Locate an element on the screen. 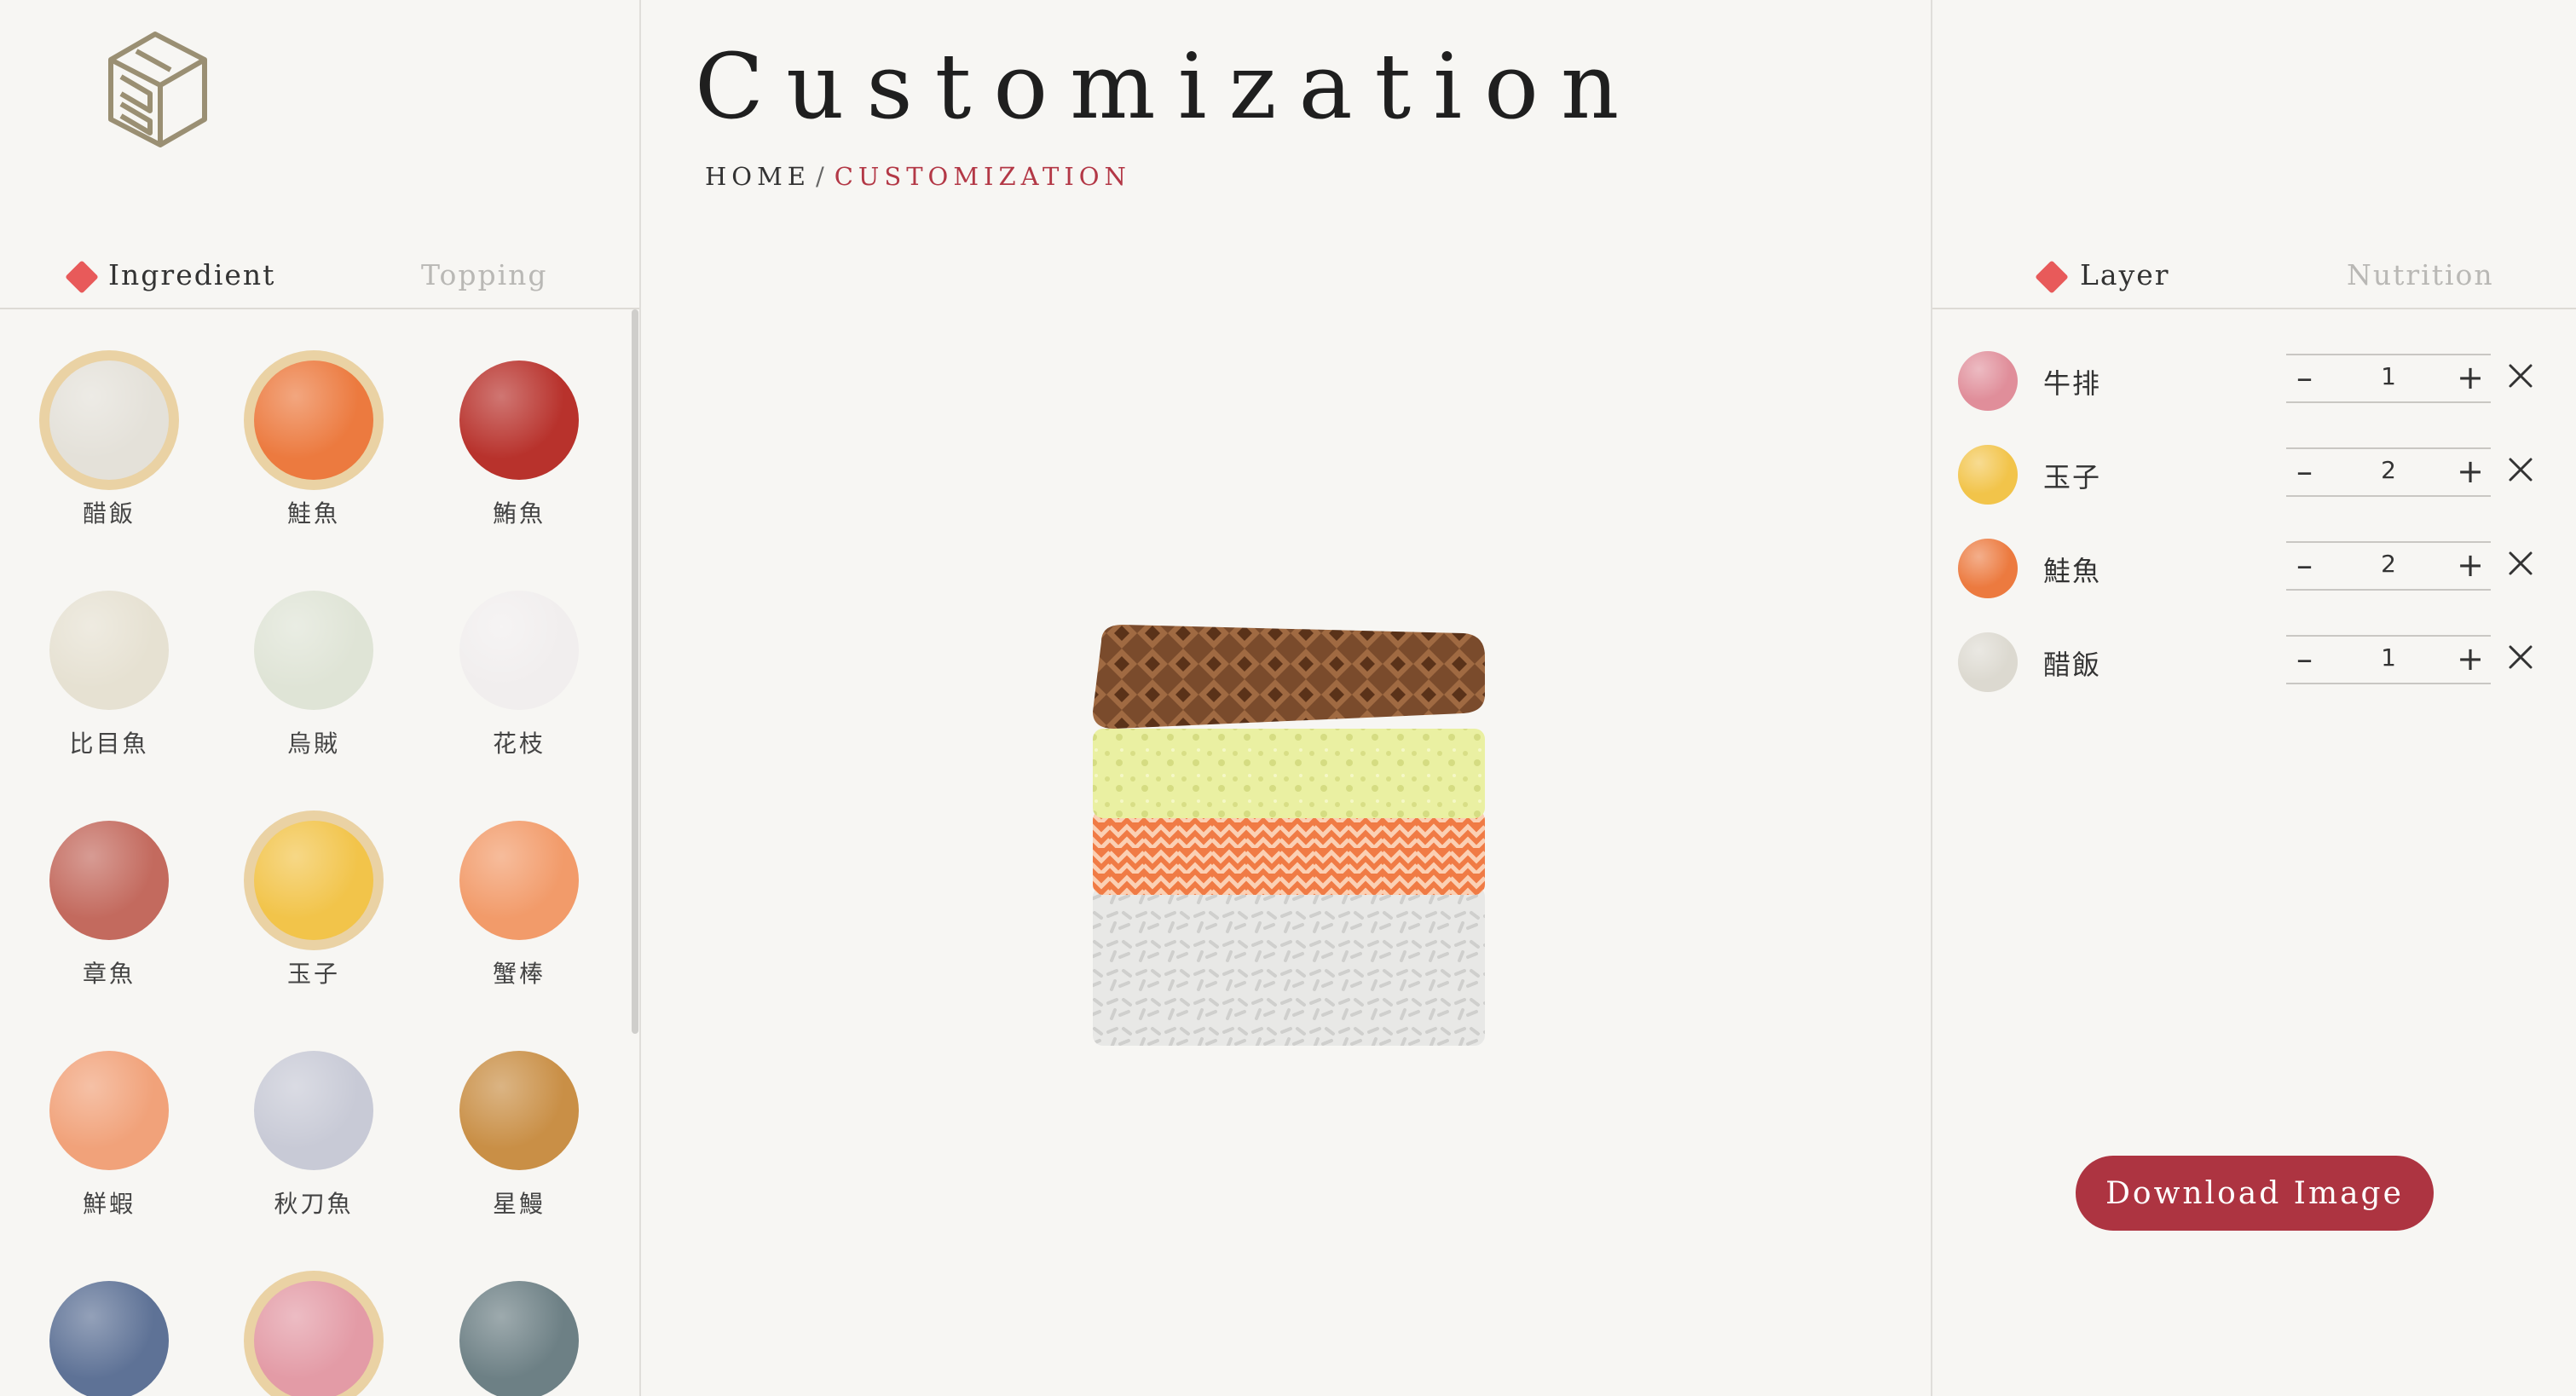 The height and width of the screenshot is (1396, 2576). layer-name: 醋飯 is located at coordinates (2072, 665).